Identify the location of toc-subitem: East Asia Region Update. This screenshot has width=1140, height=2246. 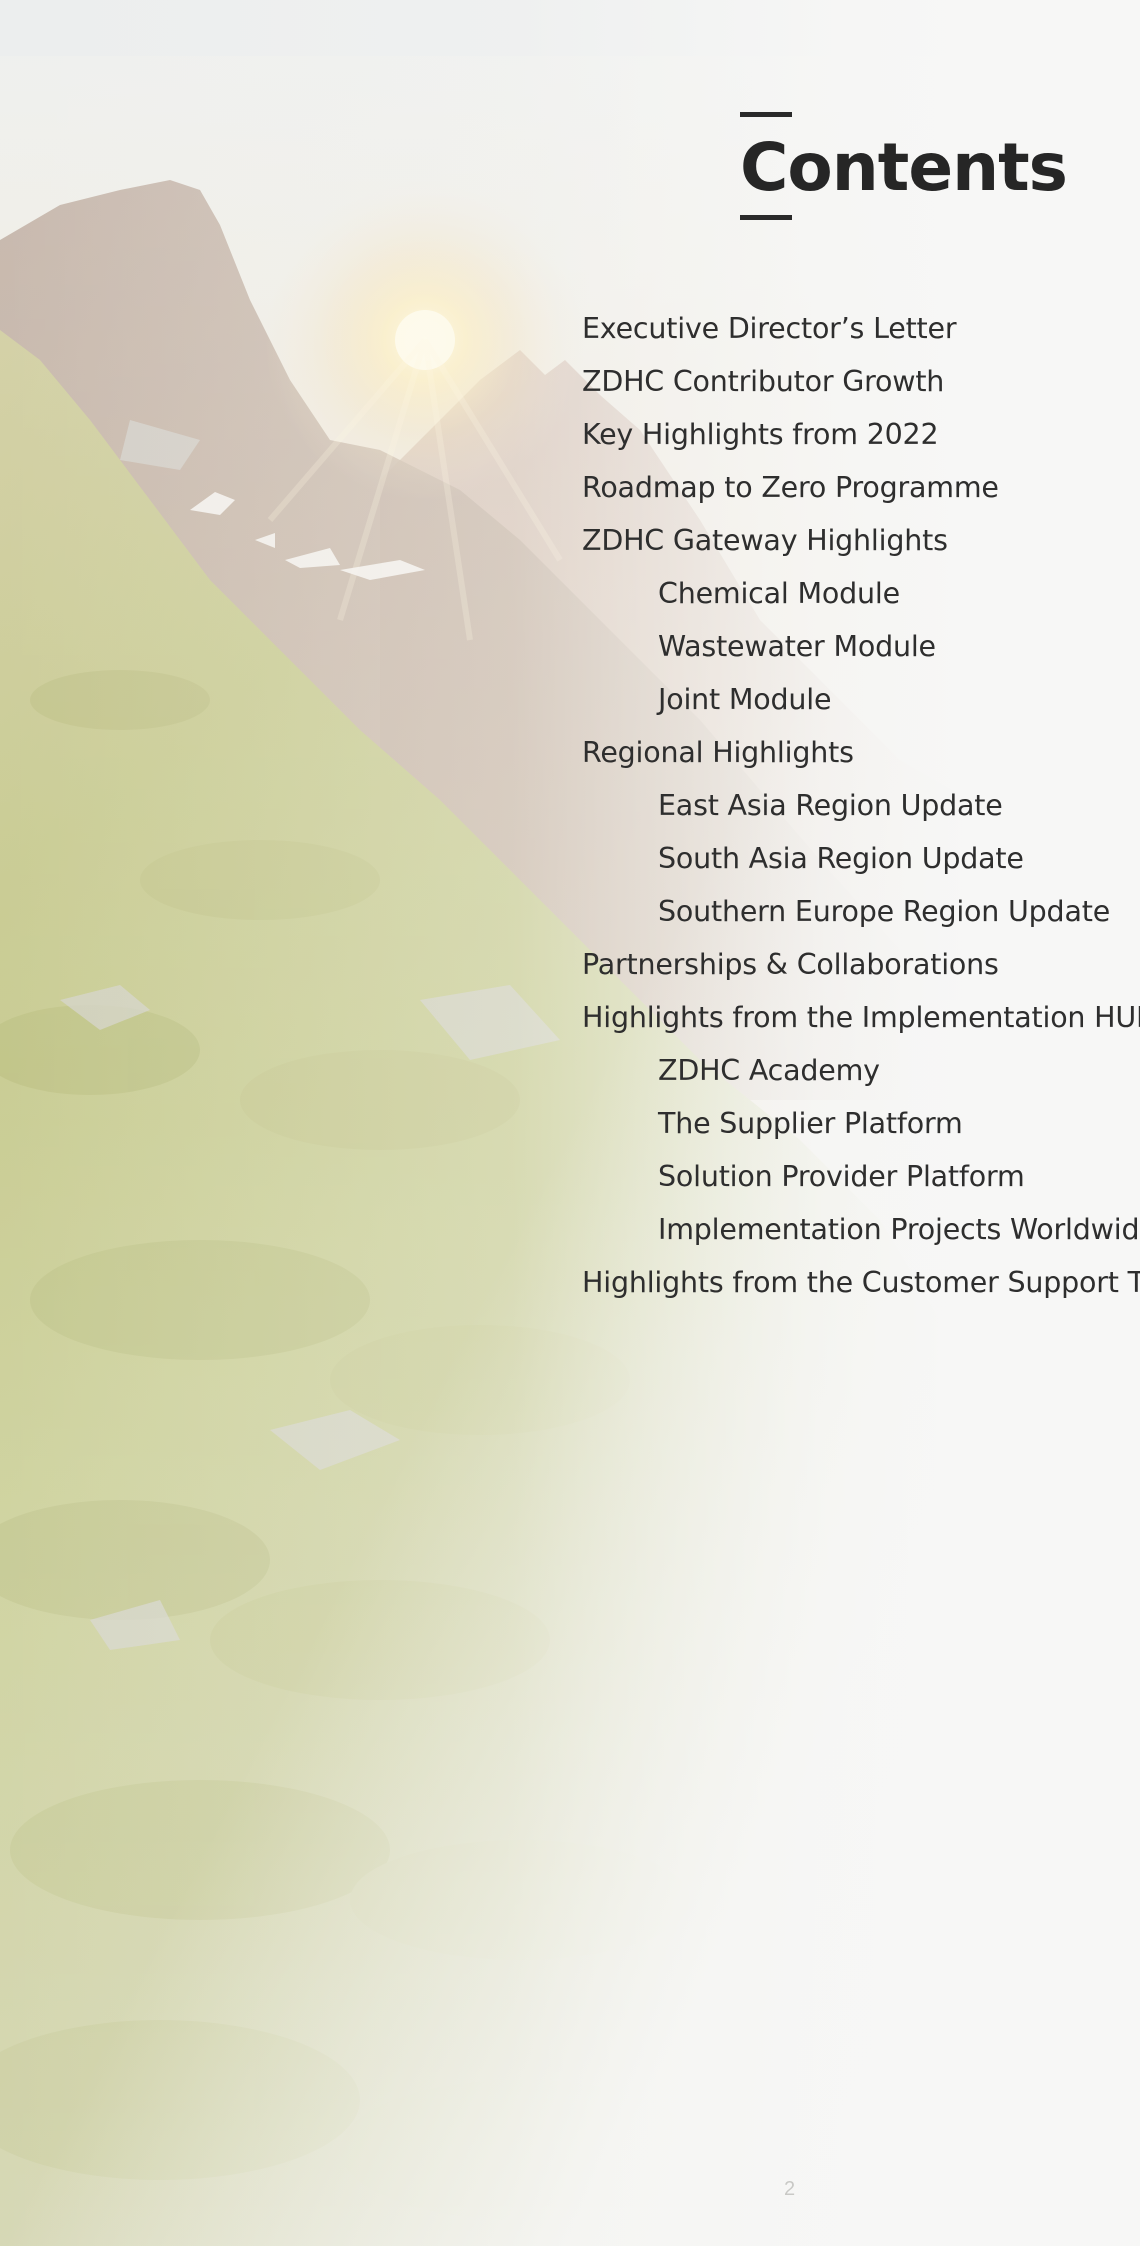
(861, 805).